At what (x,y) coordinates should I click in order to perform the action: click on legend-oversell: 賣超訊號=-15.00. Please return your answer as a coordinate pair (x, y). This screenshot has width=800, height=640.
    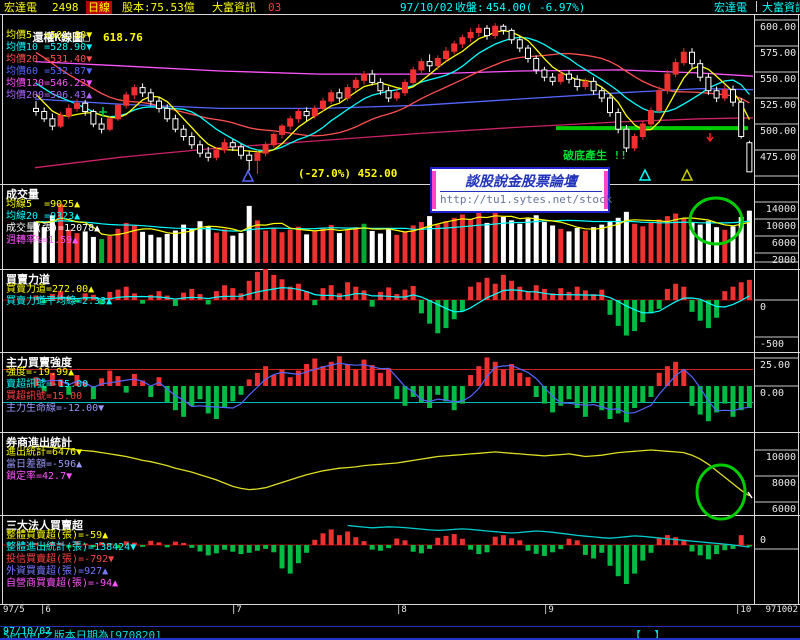
    Looking at the image, I should click on (47, 384).